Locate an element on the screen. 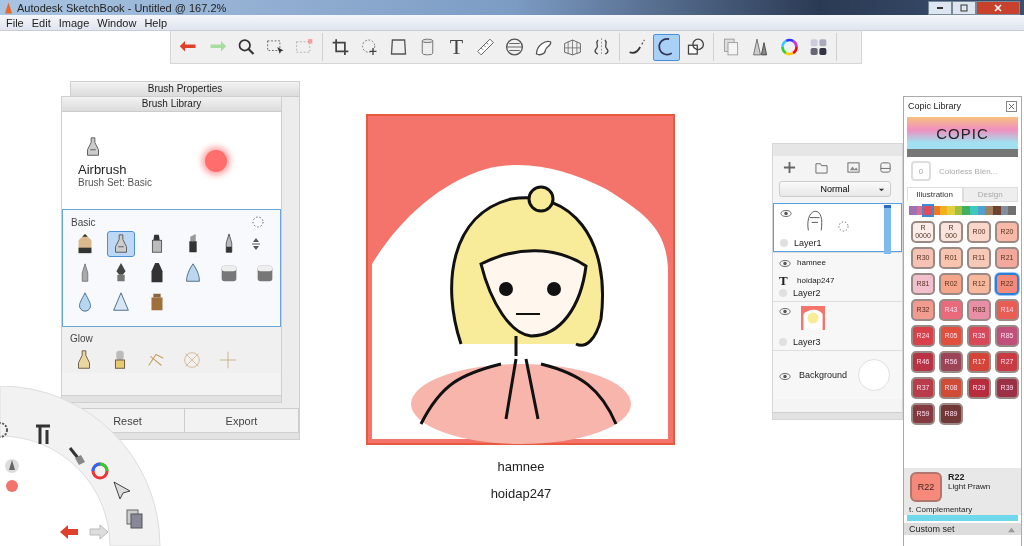  layer-name: Layer2 is located at coordinates (807, 293).